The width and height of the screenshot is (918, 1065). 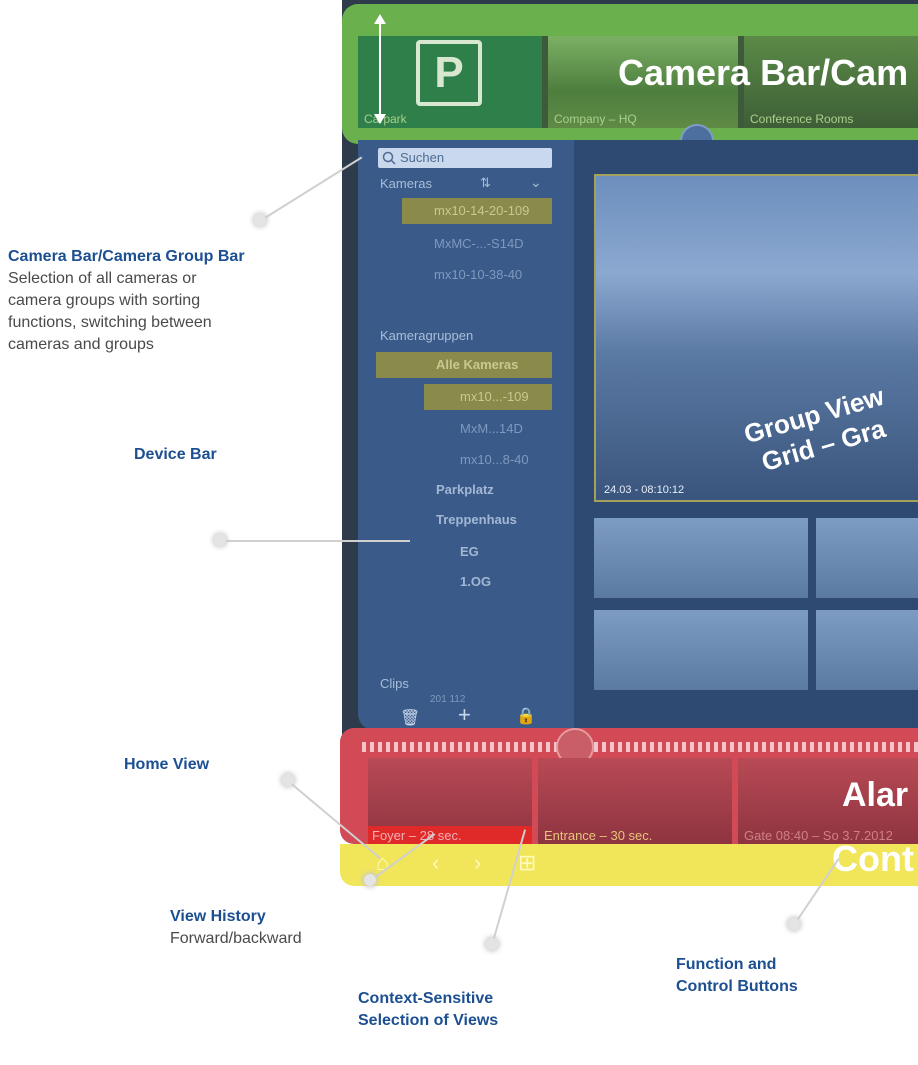 What do you see at coordinates (595, 119) in the screenshot?
I see `camera-thumb-label: Company – HQ` at bounding box center [595, 119].